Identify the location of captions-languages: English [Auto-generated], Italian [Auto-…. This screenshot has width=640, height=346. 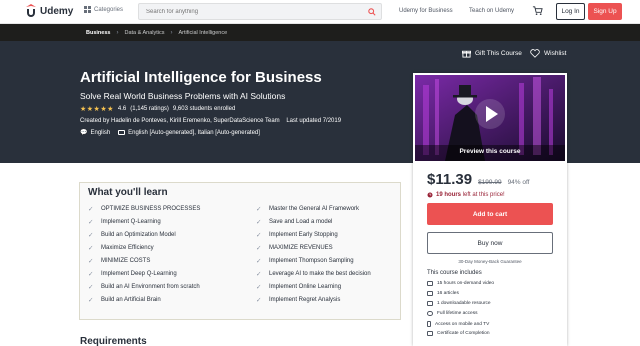
(194, 132).